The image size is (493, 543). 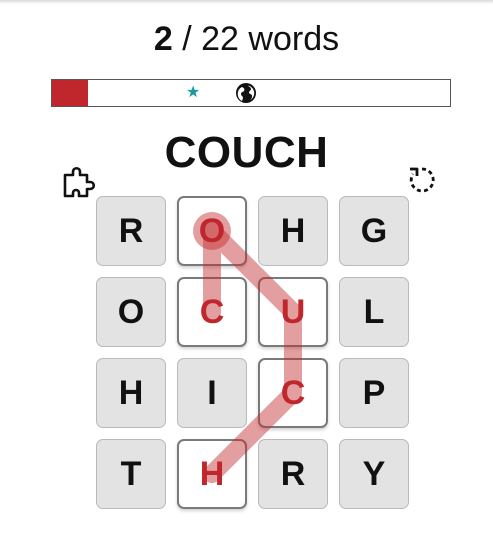 I want to click on progress-fill, so click(x=70, y=93).